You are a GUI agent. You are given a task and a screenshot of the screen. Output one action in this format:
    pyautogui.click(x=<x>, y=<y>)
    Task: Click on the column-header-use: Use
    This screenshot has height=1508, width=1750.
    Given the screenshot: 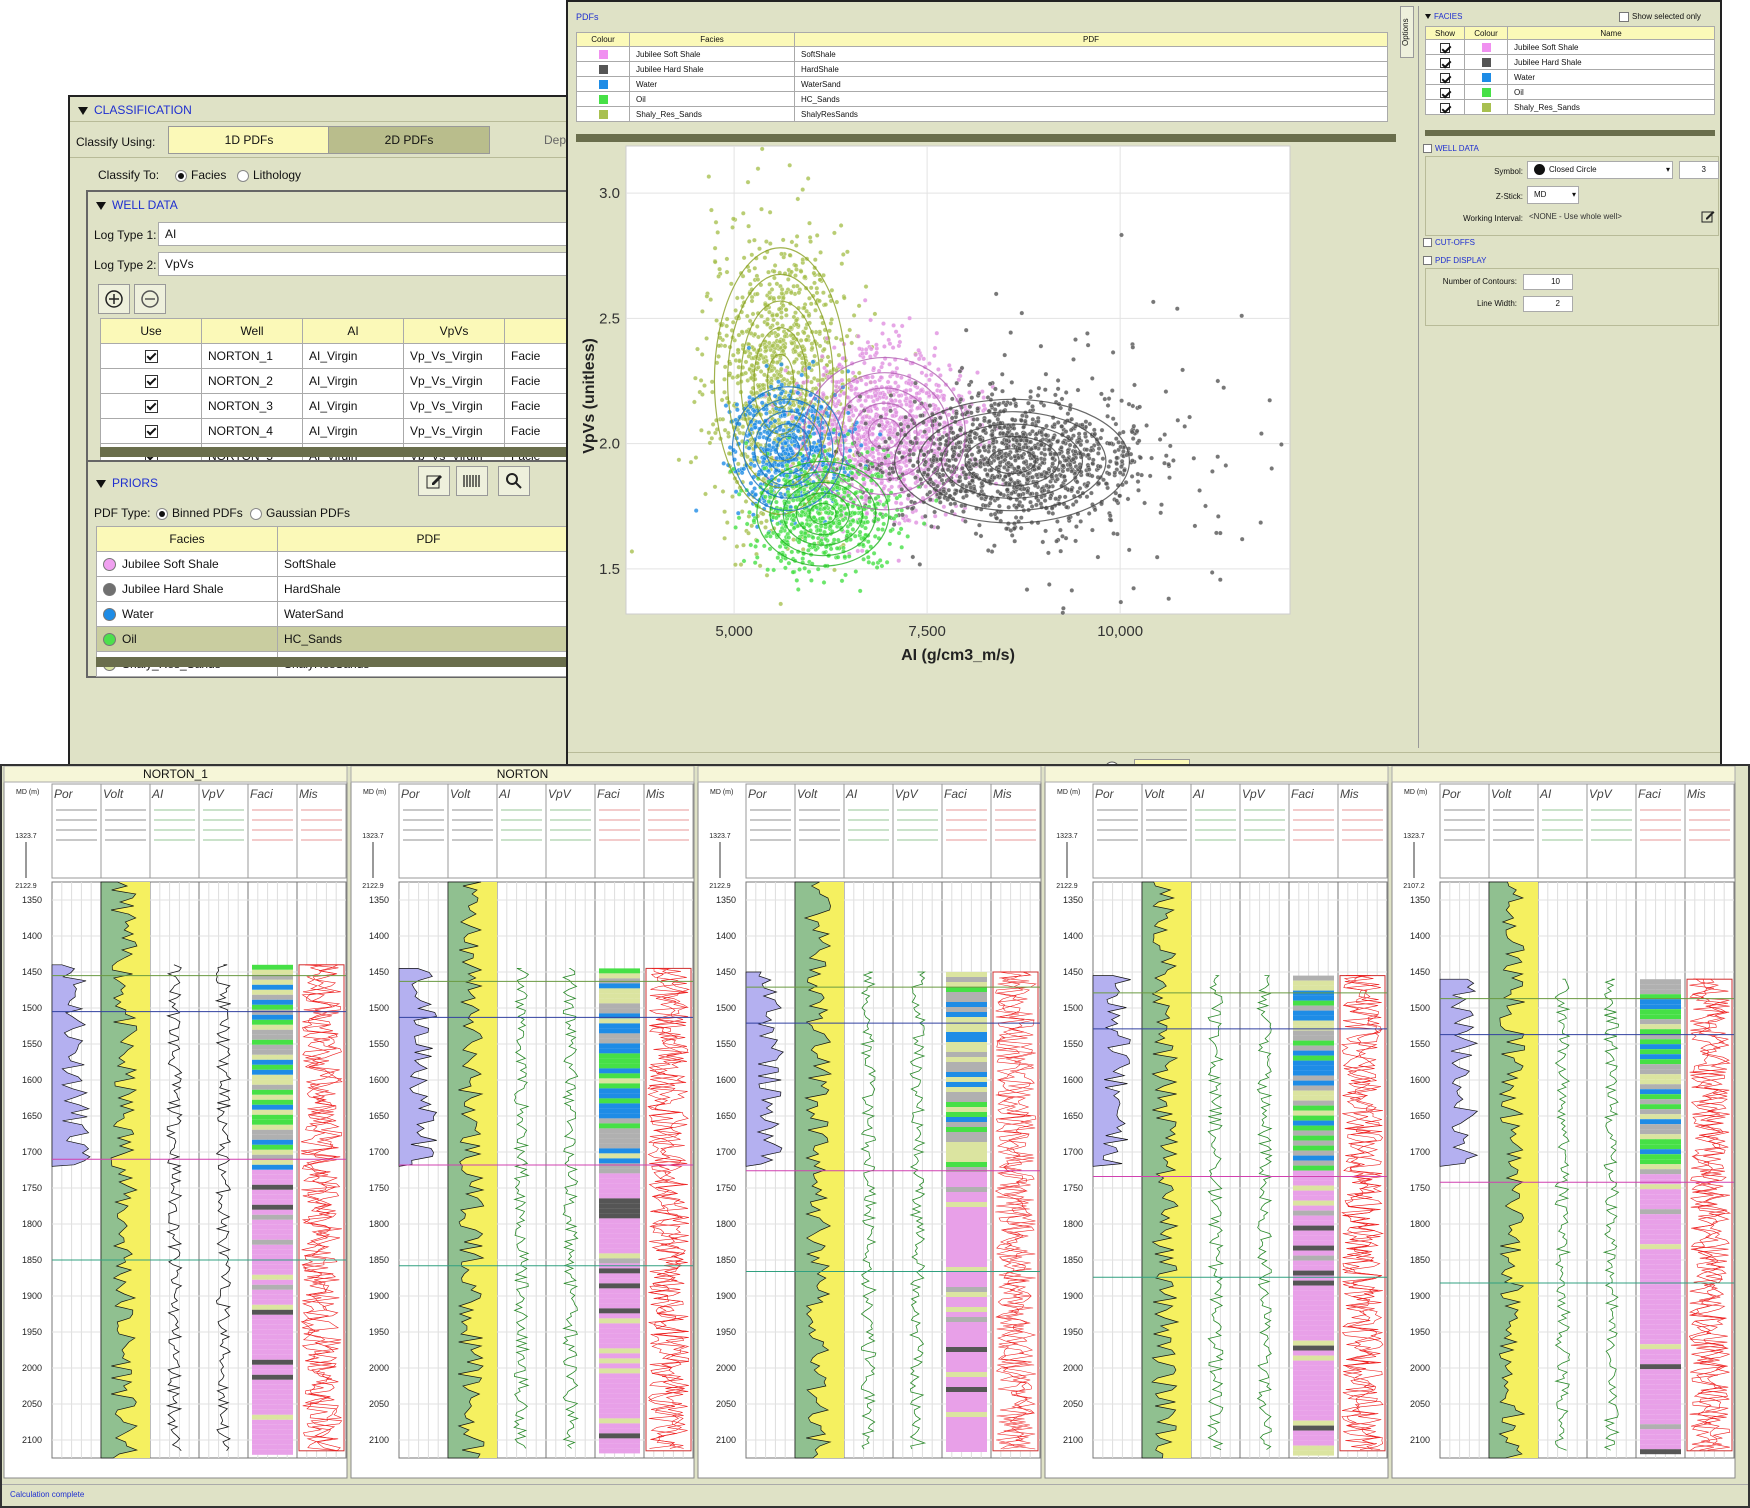 What is the action you would take?
    pyautogui.click(x=151, y=331)
    